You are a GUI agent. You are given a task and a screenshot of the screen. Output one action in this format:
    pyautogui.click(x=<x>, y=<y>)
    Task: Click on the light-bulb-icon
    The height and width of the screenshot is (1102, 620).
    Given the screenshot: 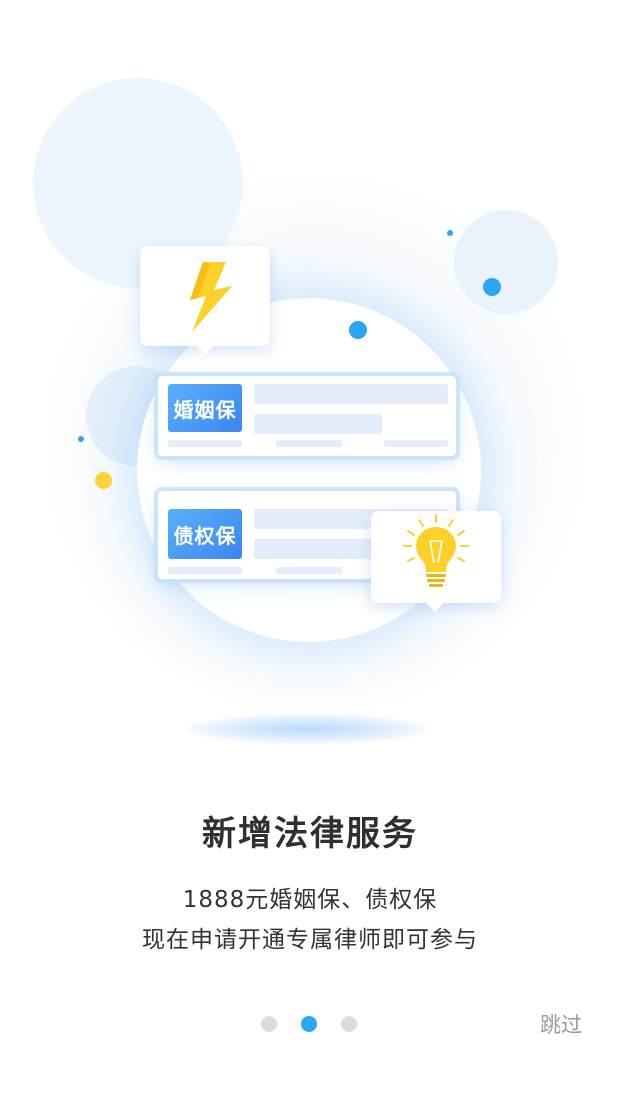 What is the action you would take?
    pyautogui.click(x=436, y=550)
    